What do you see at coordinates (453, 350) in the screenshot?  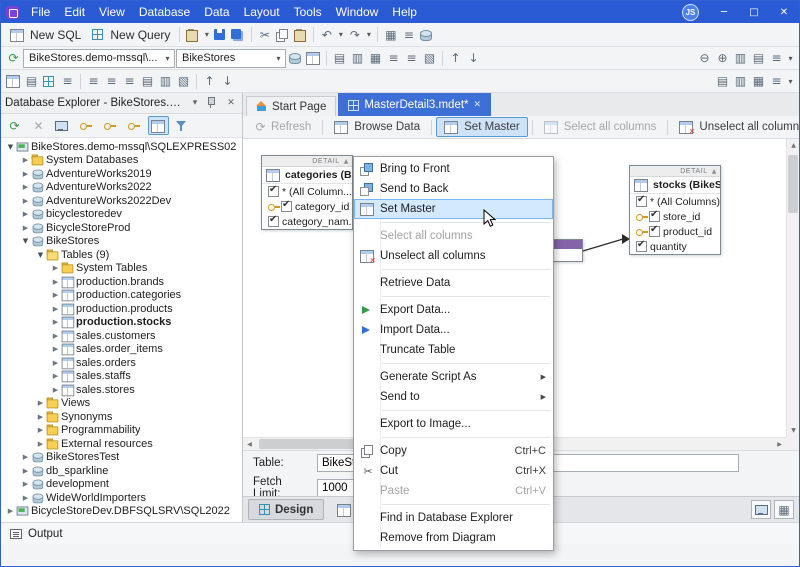 I see `menu-item-truncate-table: Truncate Table` at bounding box center [453, 350].